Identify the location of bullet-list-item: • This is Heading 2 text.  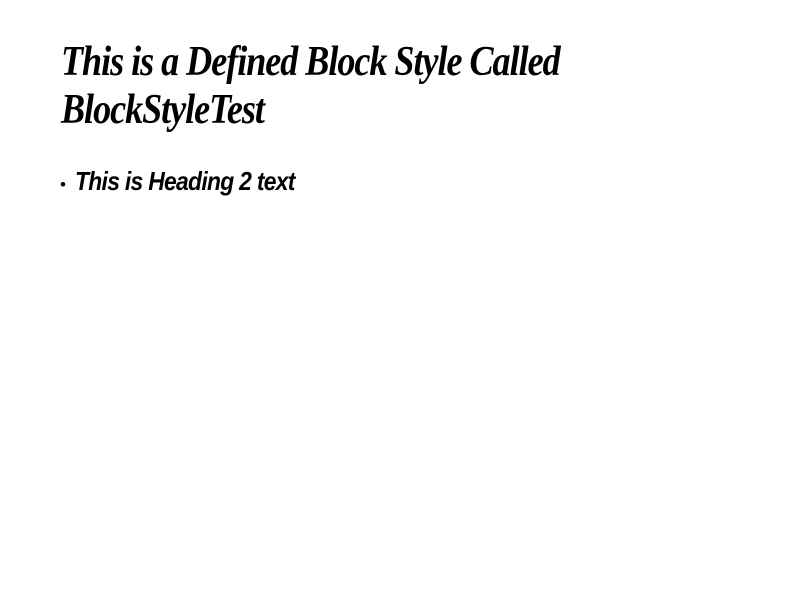
(192, 181).